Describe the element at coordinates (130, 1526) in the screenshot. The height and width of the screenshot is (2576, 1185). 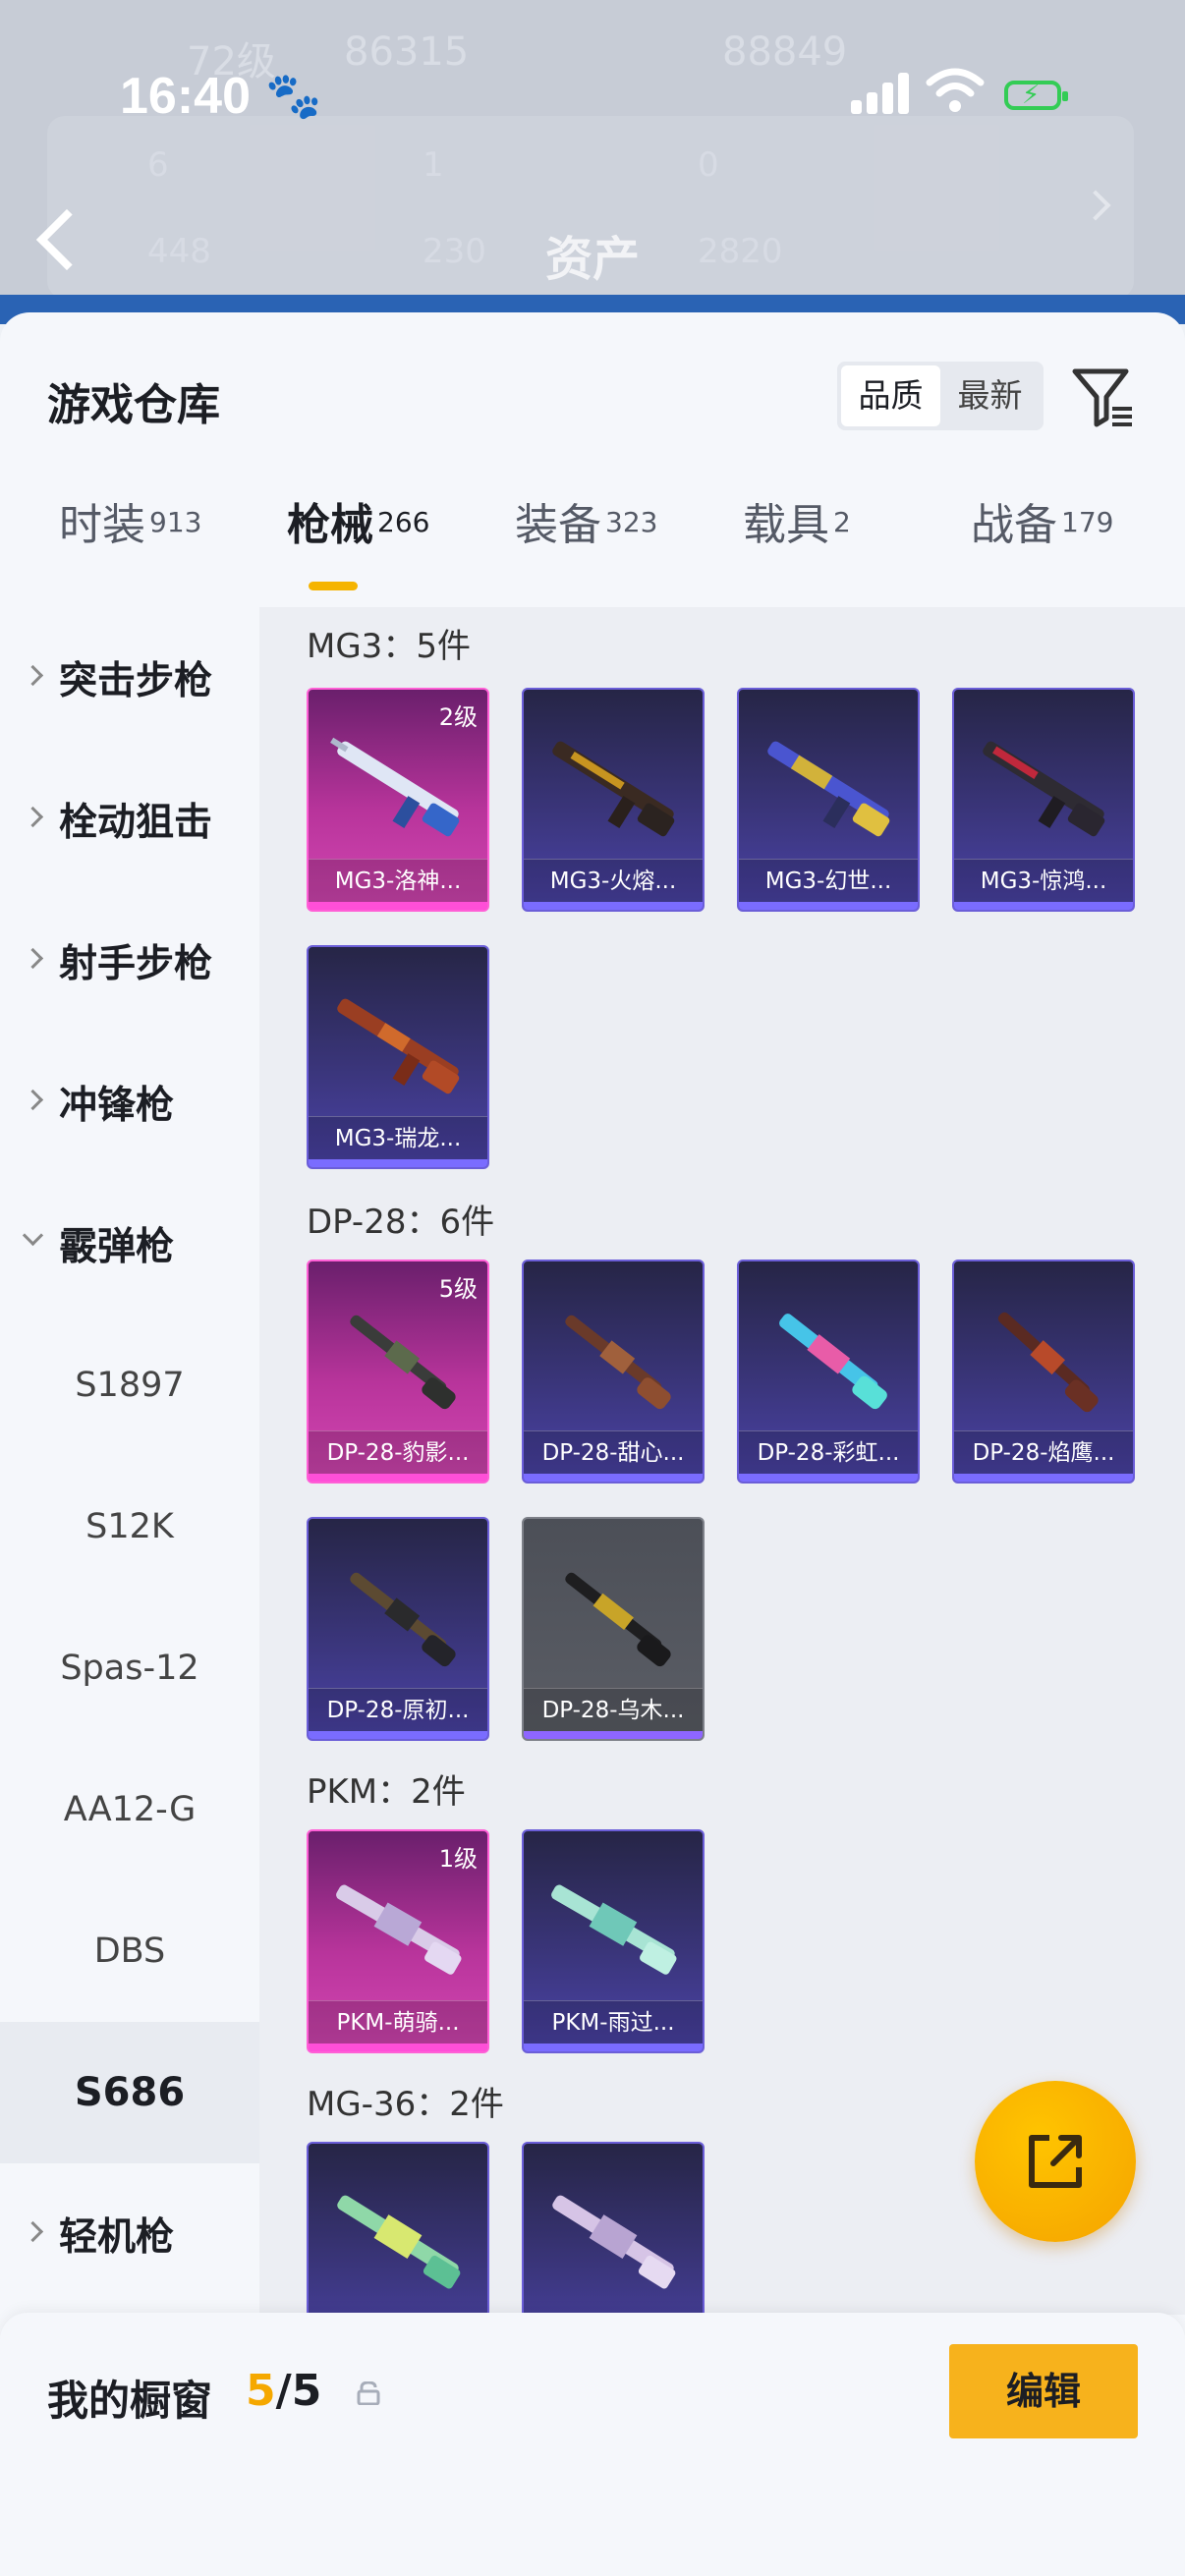
I see `sidebar-sub-s12k: S12K` at that location.